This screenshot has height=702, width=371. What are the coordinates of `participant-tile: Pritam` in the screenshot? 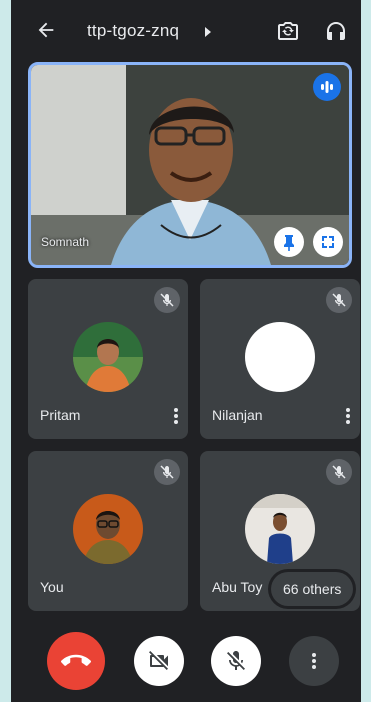 It's located at (108, 359).